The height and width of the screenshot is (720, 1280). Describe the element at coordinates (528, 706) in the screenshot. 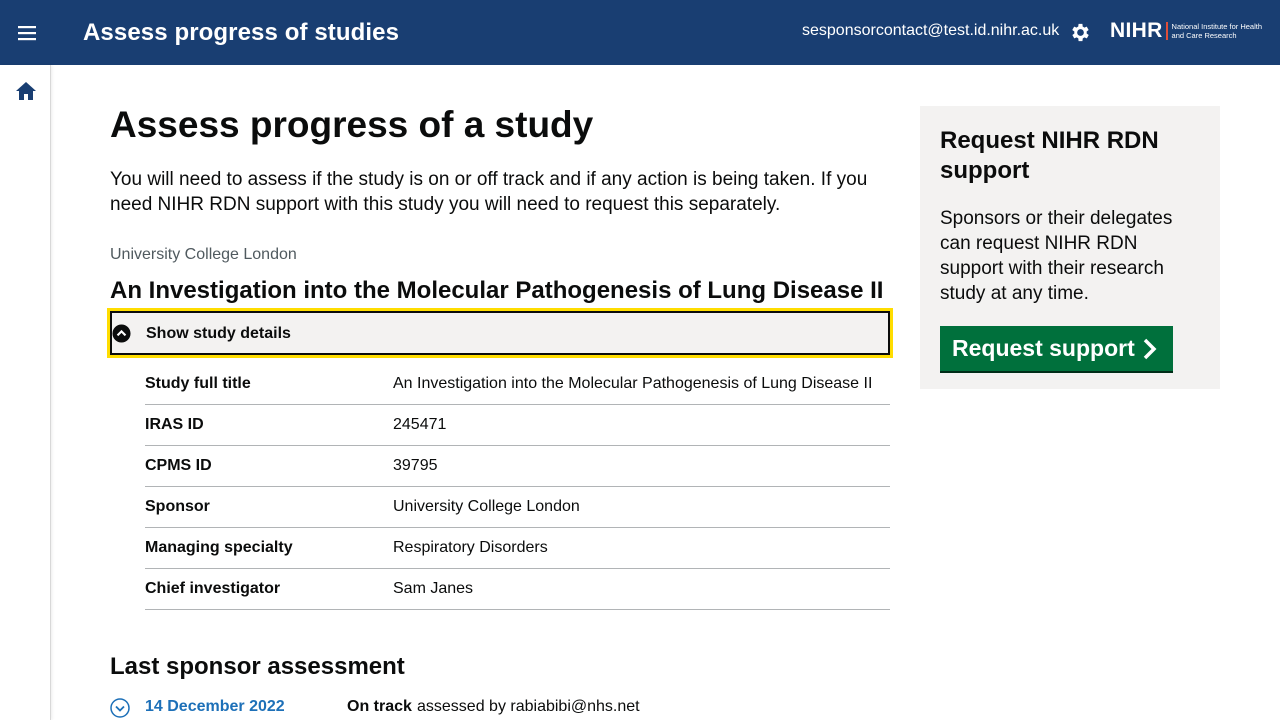

I see `assessment-assessor: assessed by rabiabibi@nhs.net` at that location.